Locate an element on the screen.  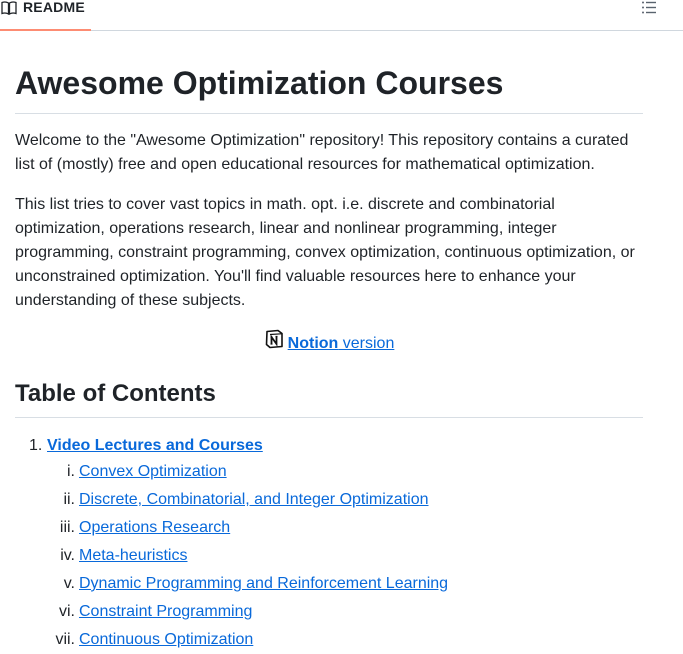
toc-subitem-number: v. is located at coordinates (69, 583).